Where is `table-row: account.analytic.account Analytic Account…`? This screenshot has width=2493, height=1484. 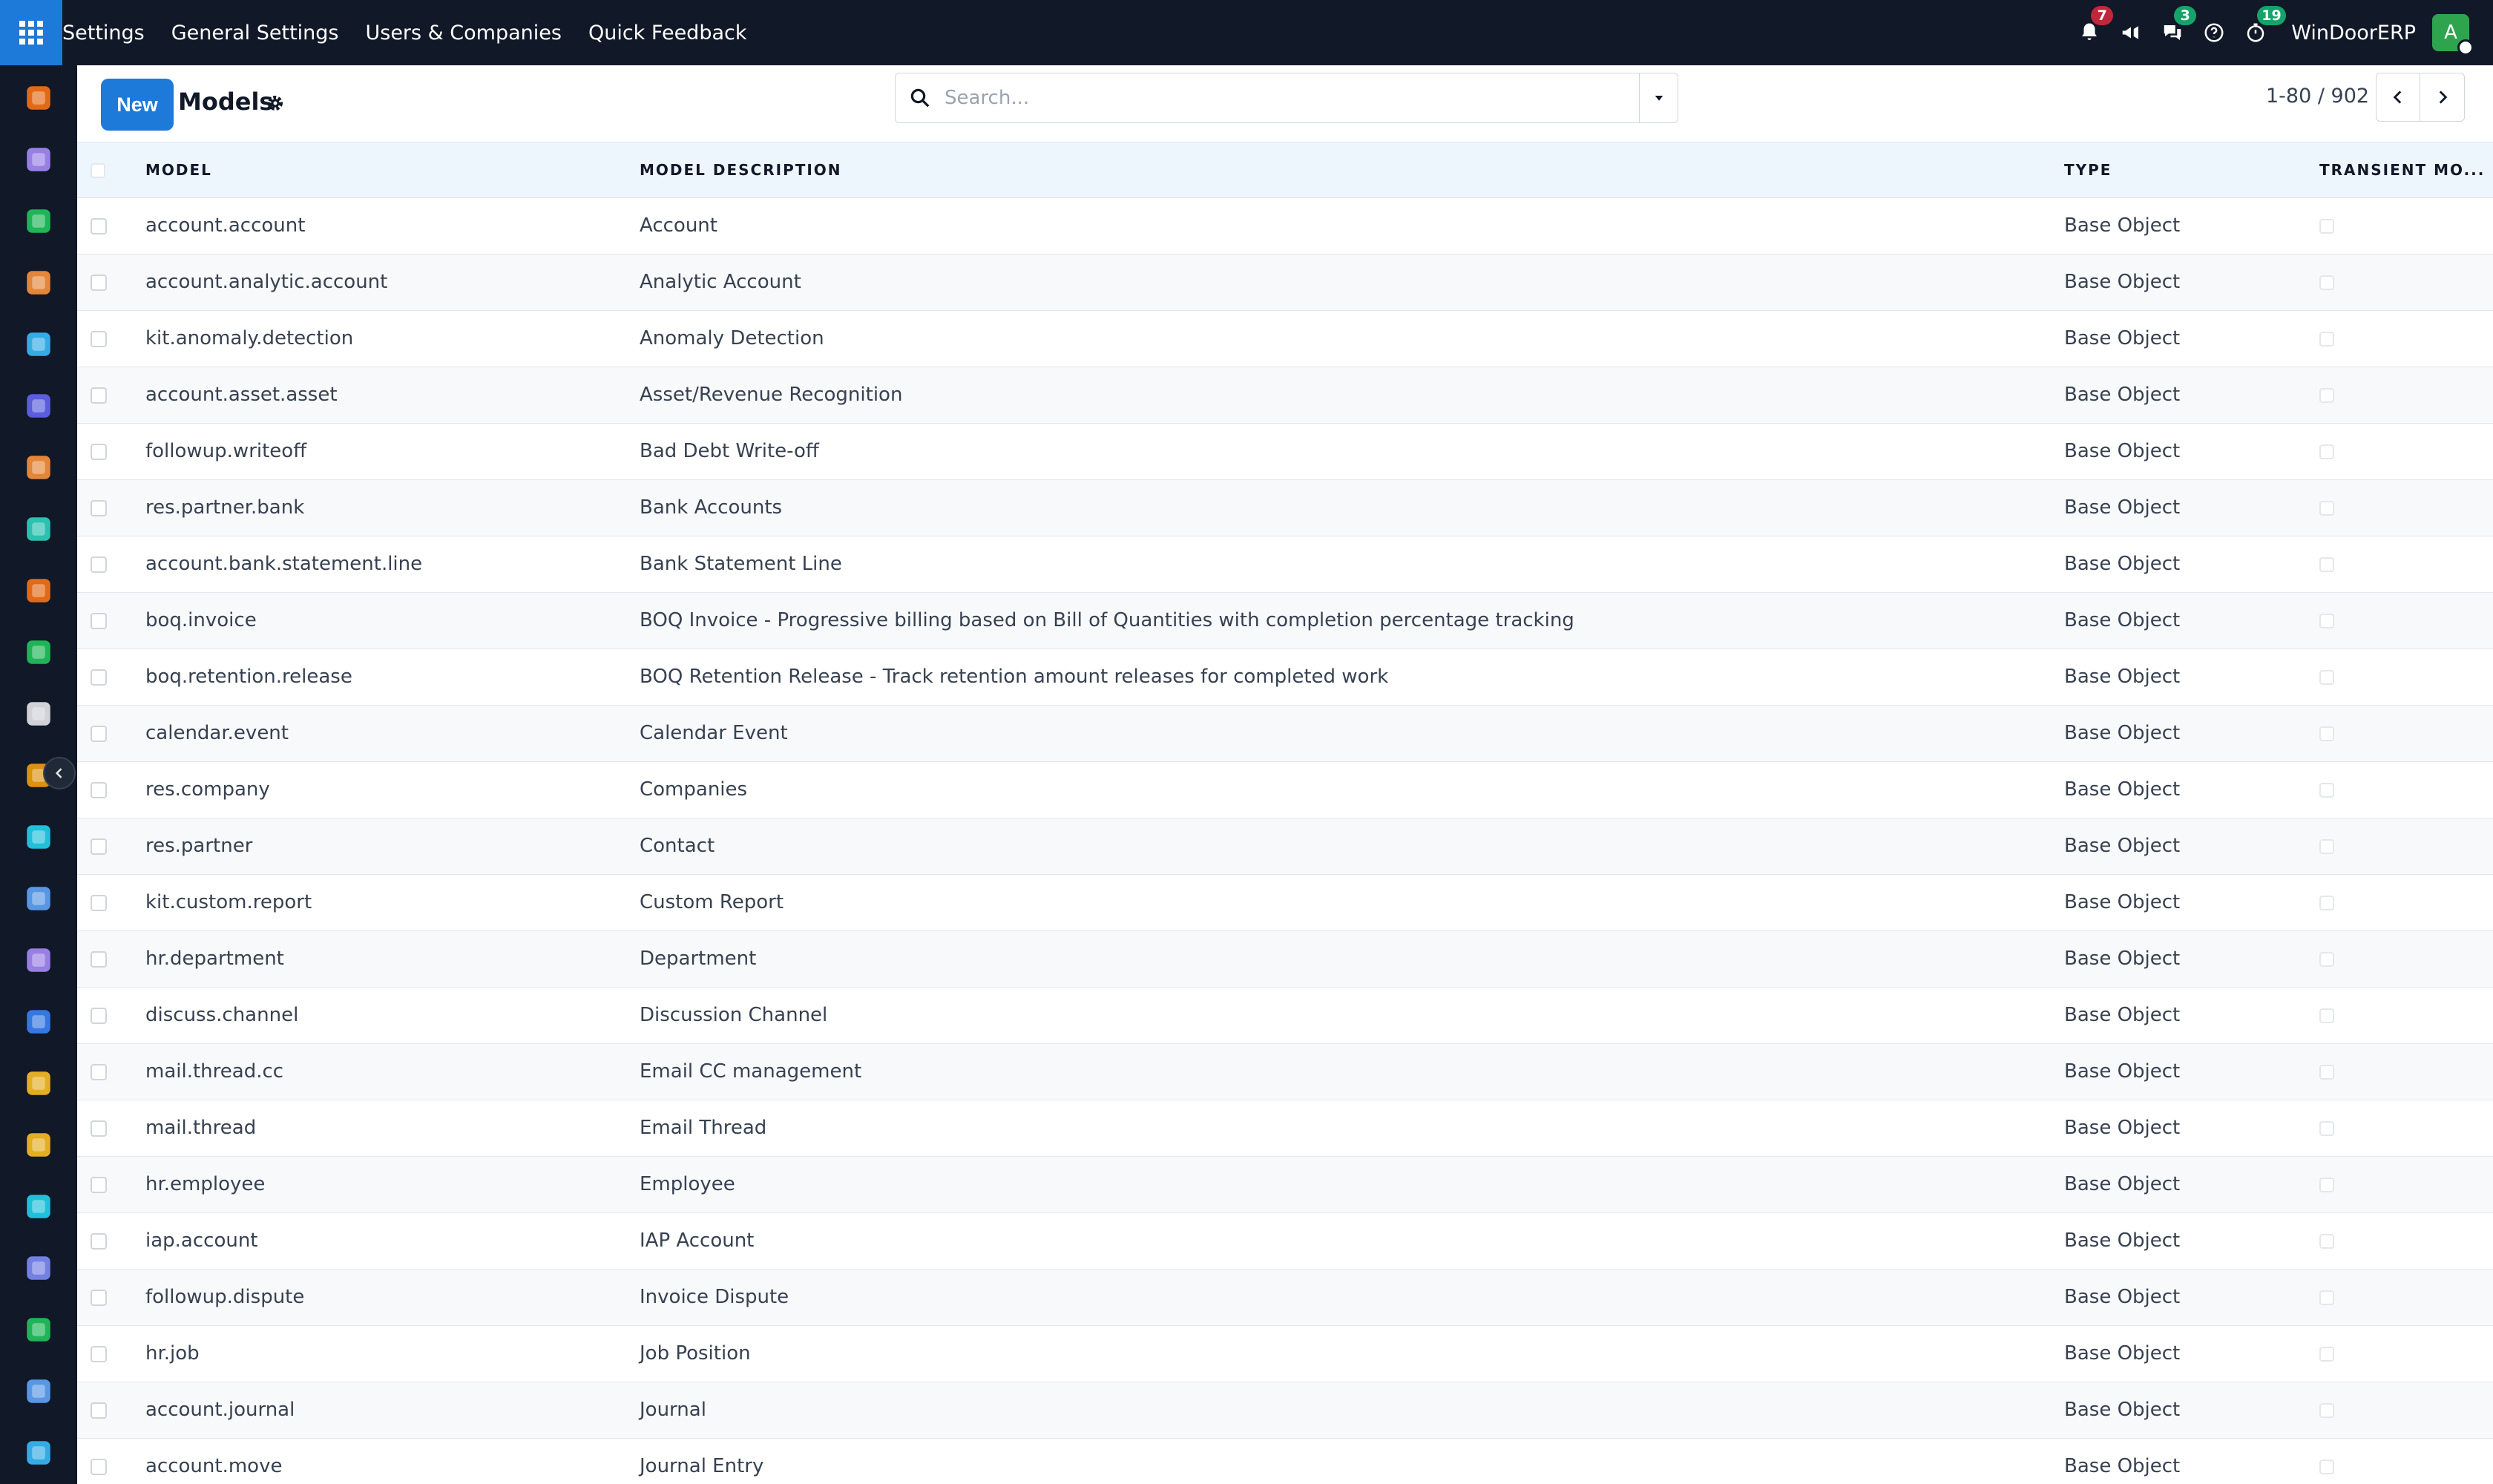
table-row: account.analytic.account Analytic Account… is located at coordinates (1285, 282).